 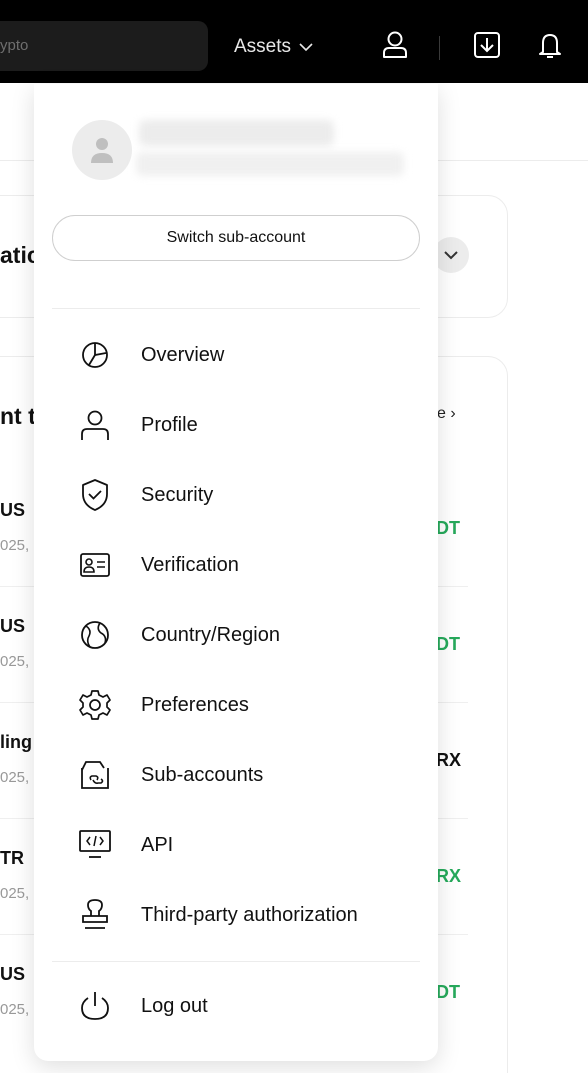 I want to click on menu-item-label: Security, so click(x=177, y=494).